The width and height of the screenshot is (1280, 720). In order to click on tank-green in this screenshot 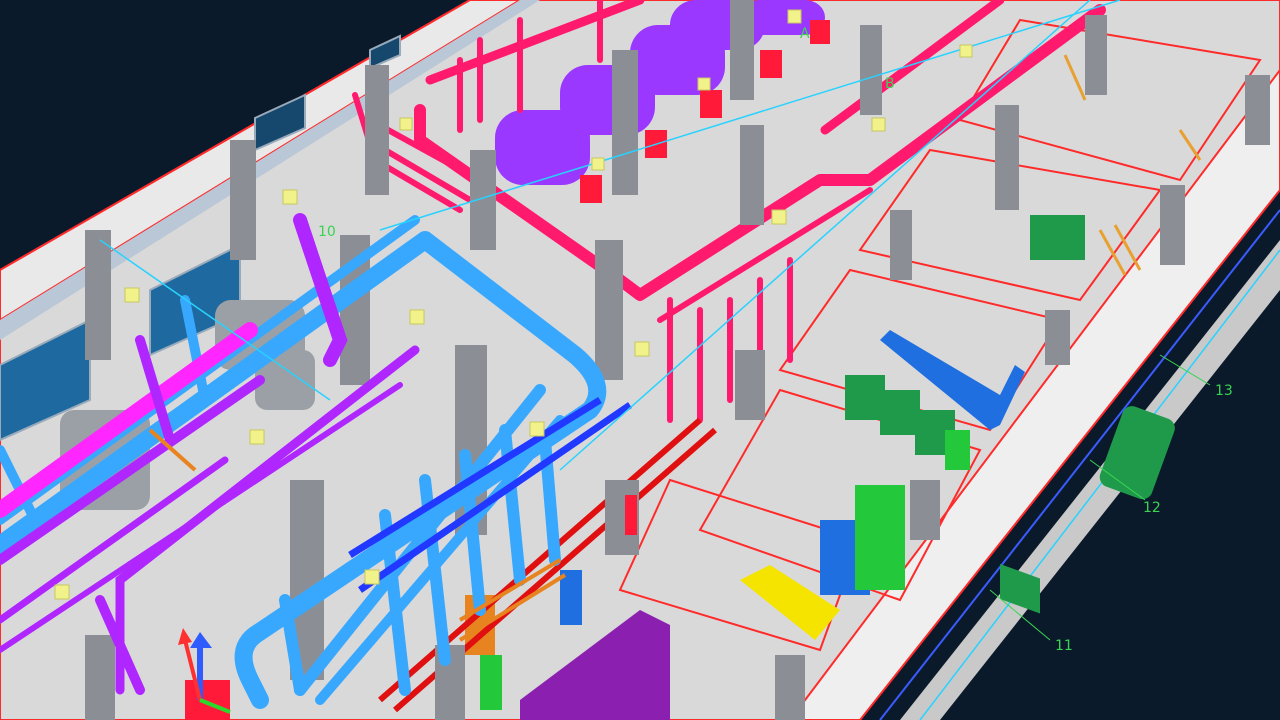, I will do `click(880, 537)`.